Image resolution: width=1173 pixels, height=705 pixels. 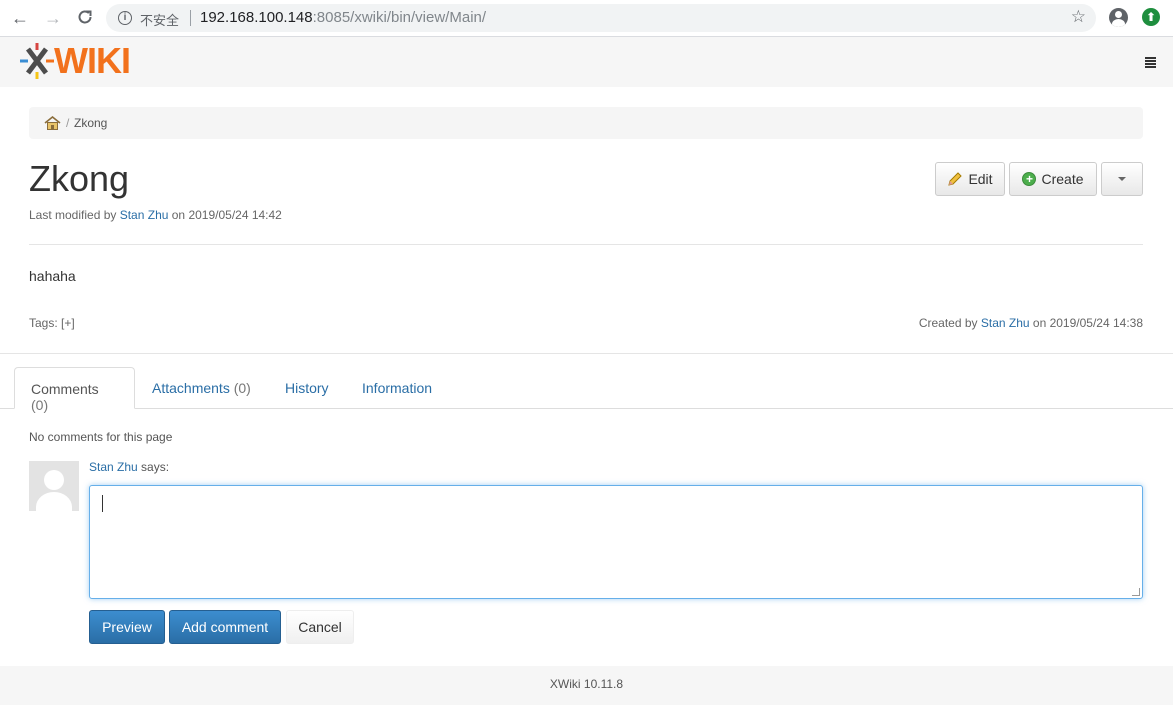 I want to click on xwiki-logo: WIKI, so click(x=75, y=60).